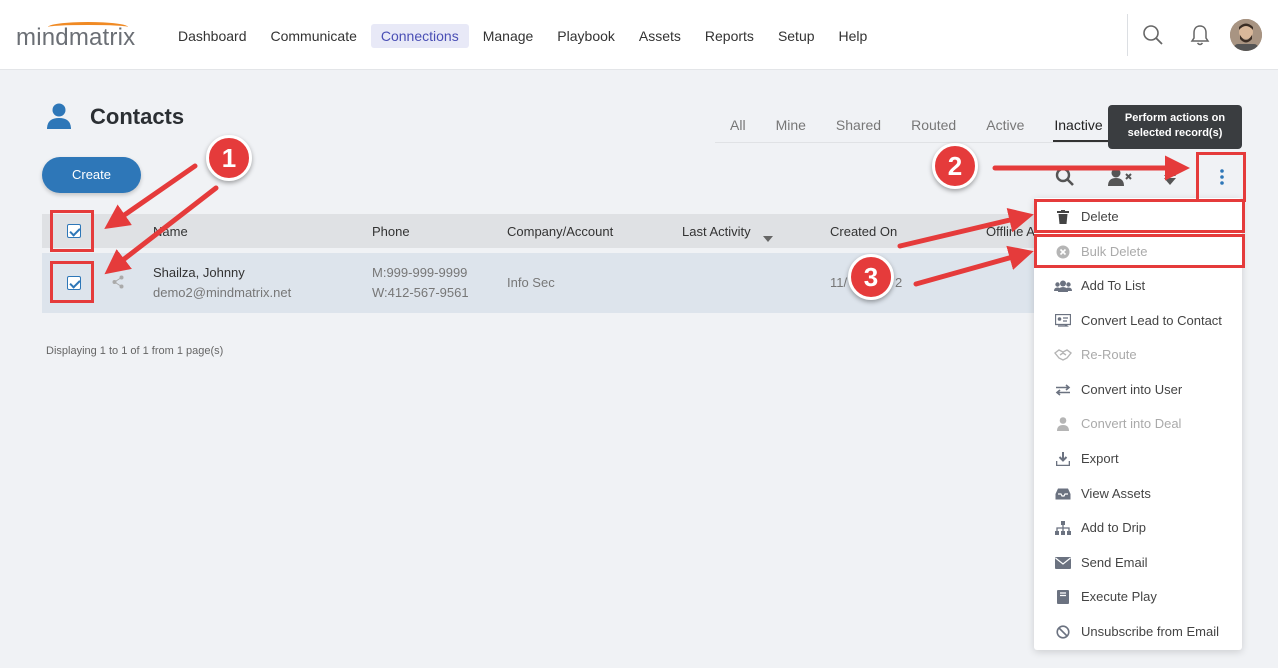  What do you see at coordinates (1175, 127) in the screenshot?
I see `more-actions-tooltip: Perform actions on selected record(s)` at bounding box center [1175, 127].